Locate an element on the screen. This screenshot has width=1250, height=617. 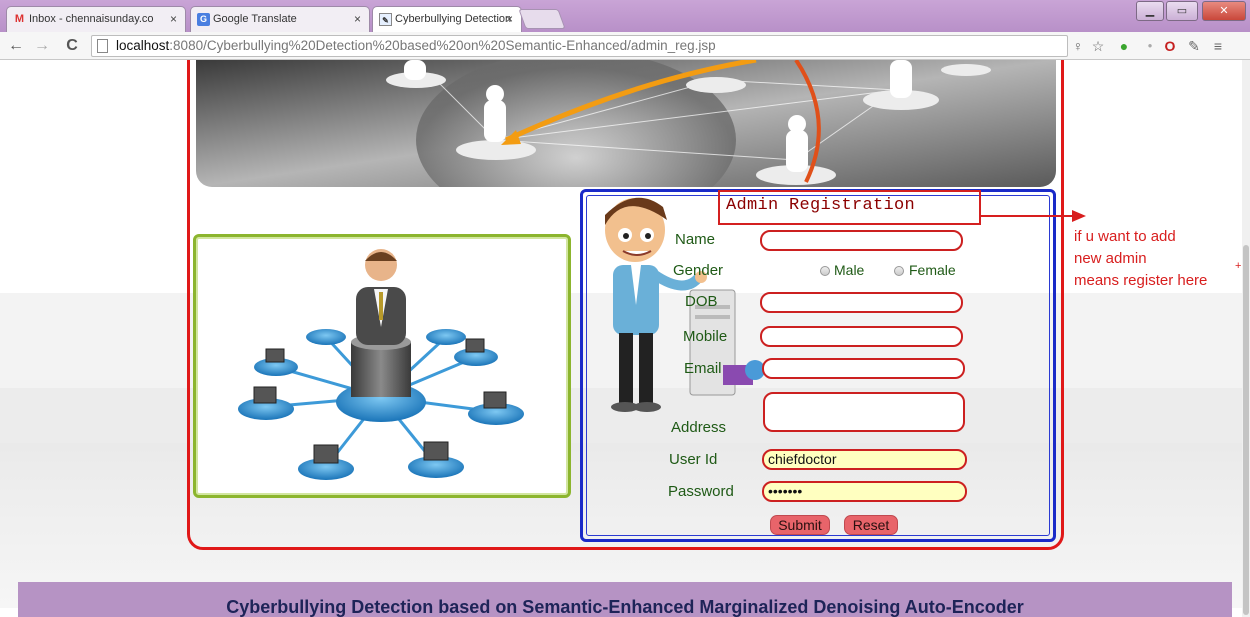
tab-inbox: M Inbox - chennaisunday.co × is located at coordinates (96, 19).